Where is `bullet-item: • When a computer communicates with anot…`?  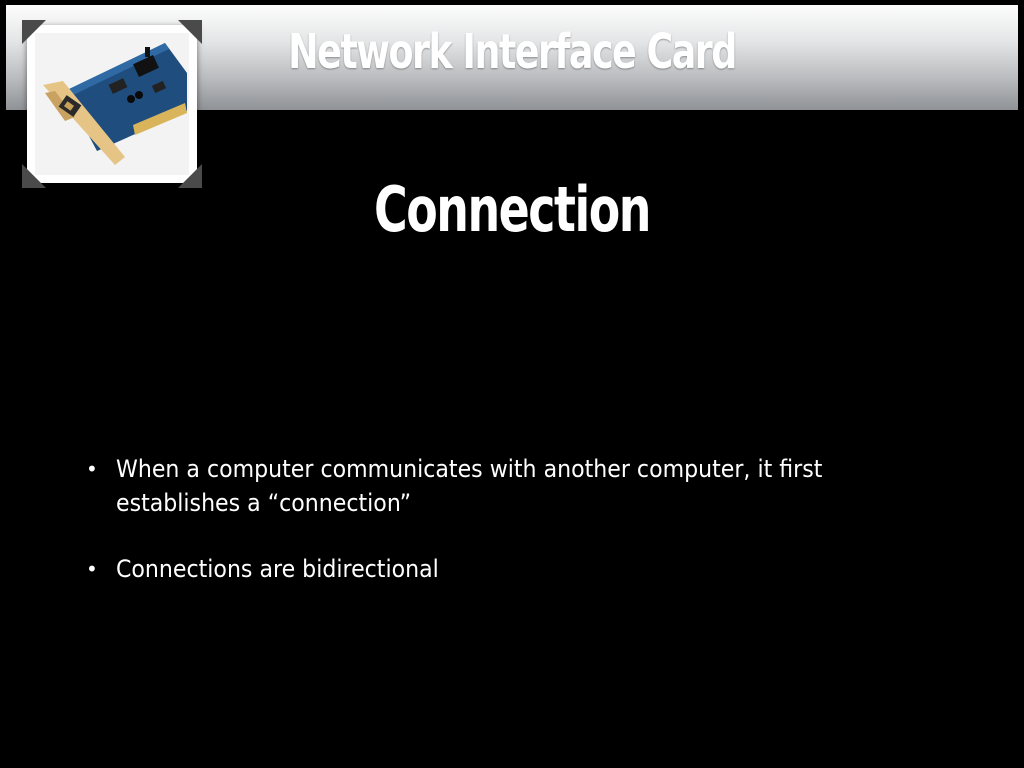 bullet-item: • When a computer communicates with anot… is located at coordinates (516, 486).